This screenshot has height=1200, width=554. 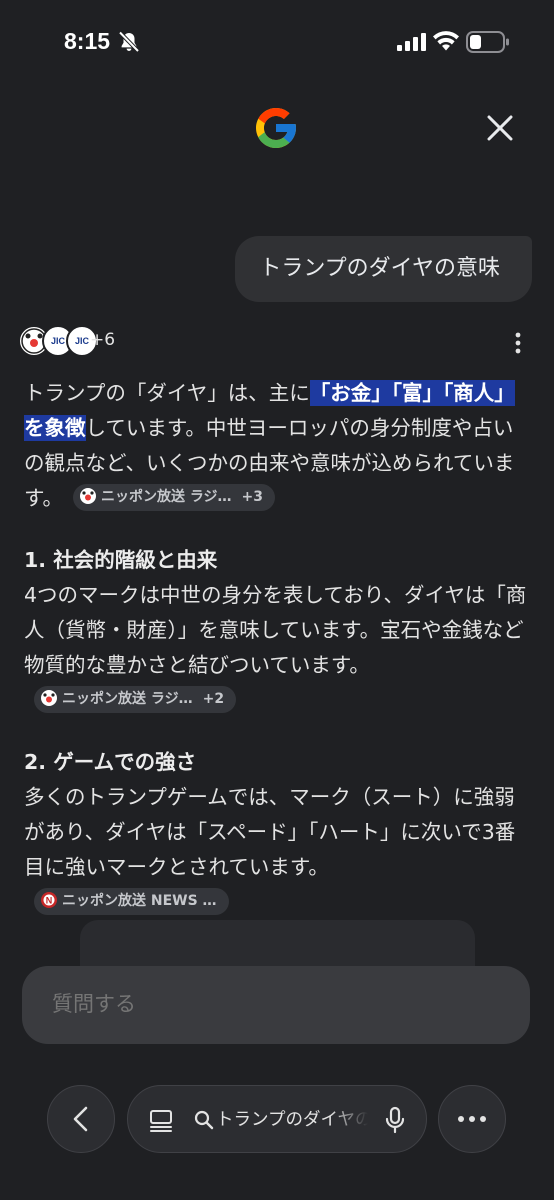 I want to click on user-query-bubble: トランプのダイヤの意味, so click(x=383, y=269).